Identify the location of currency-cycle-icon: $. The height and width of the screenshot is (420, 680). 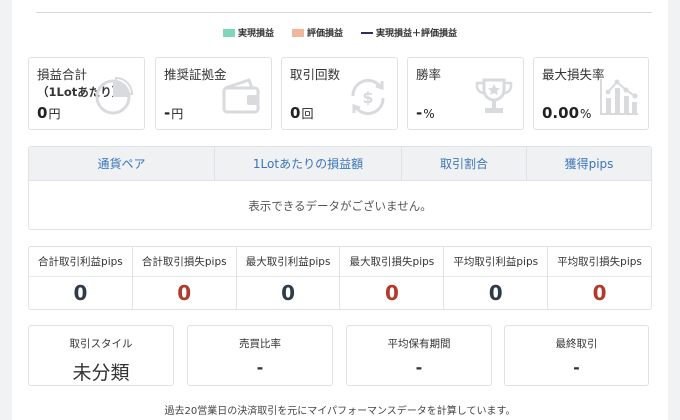
(368, 97).